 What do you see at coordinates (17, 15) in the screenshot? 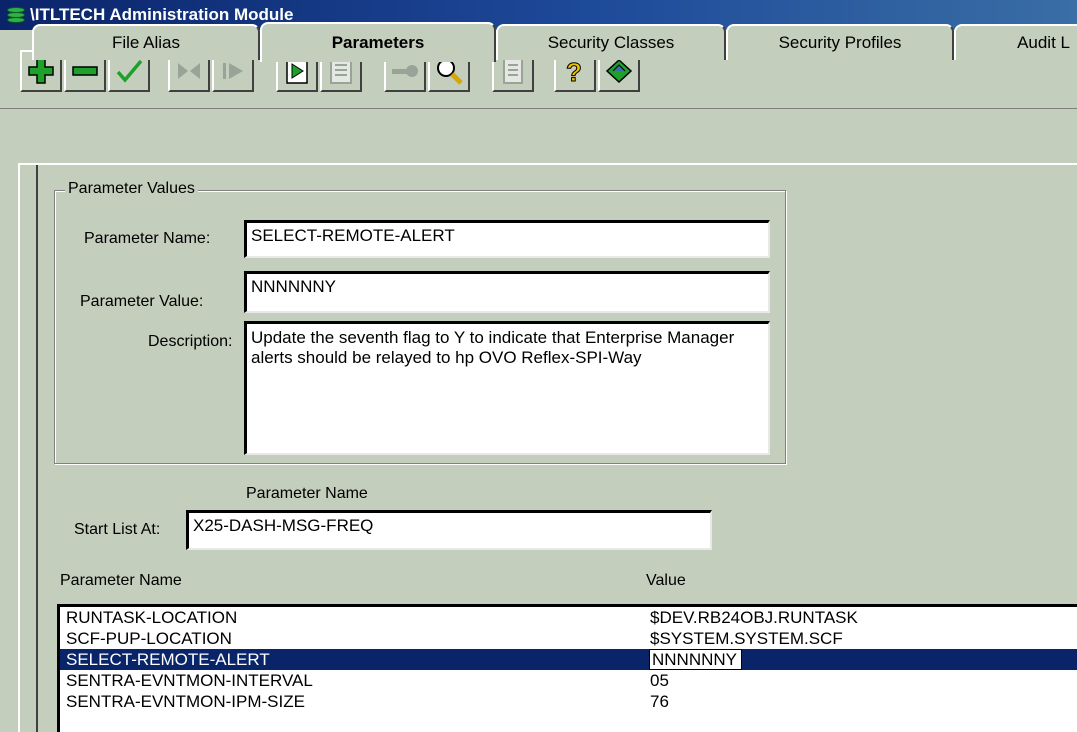
I see `database-icon` at bounding box center [17, 15].